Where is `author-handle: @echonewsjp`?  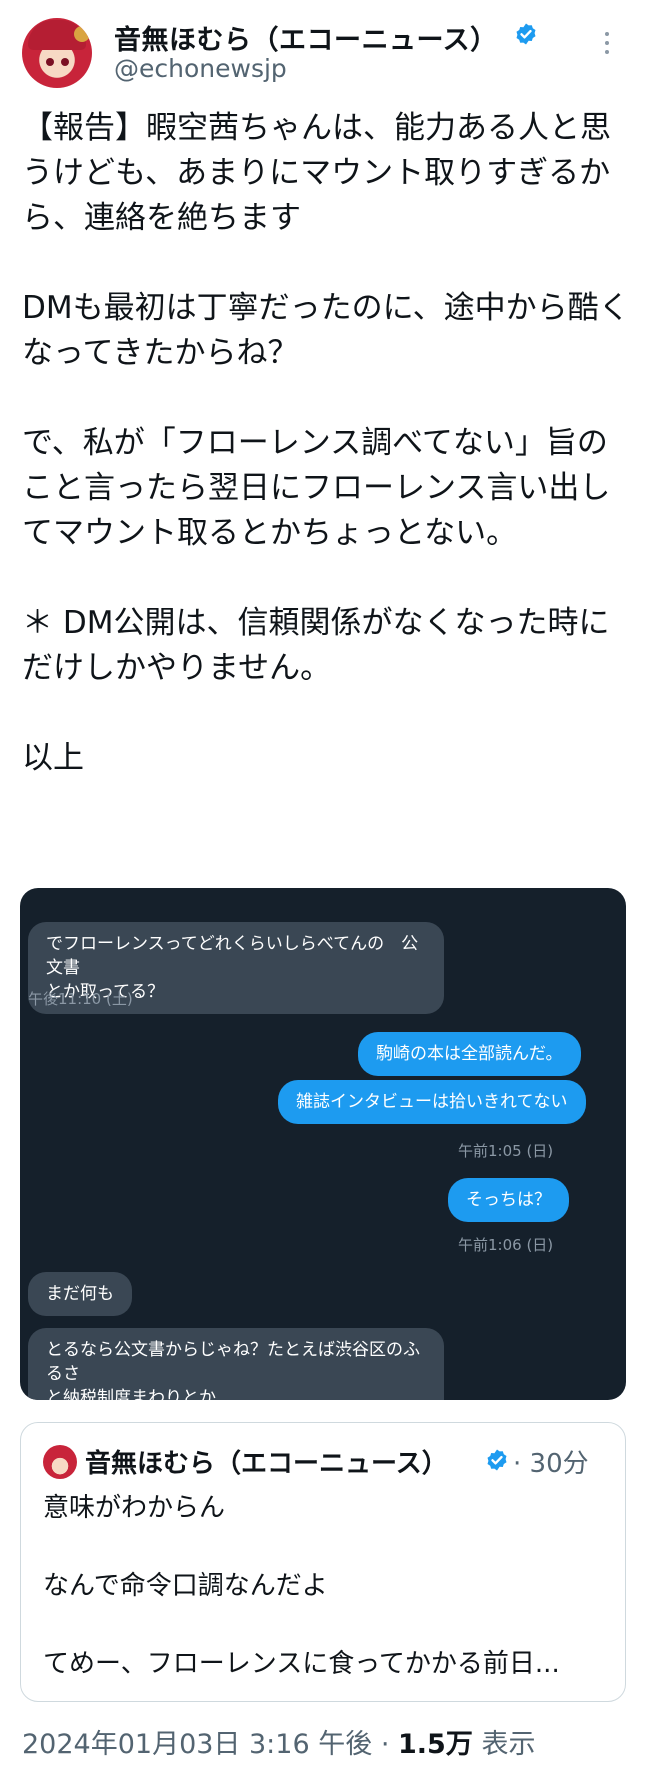
author-handle: @echonewsjp is located at coordinates (200, 68).